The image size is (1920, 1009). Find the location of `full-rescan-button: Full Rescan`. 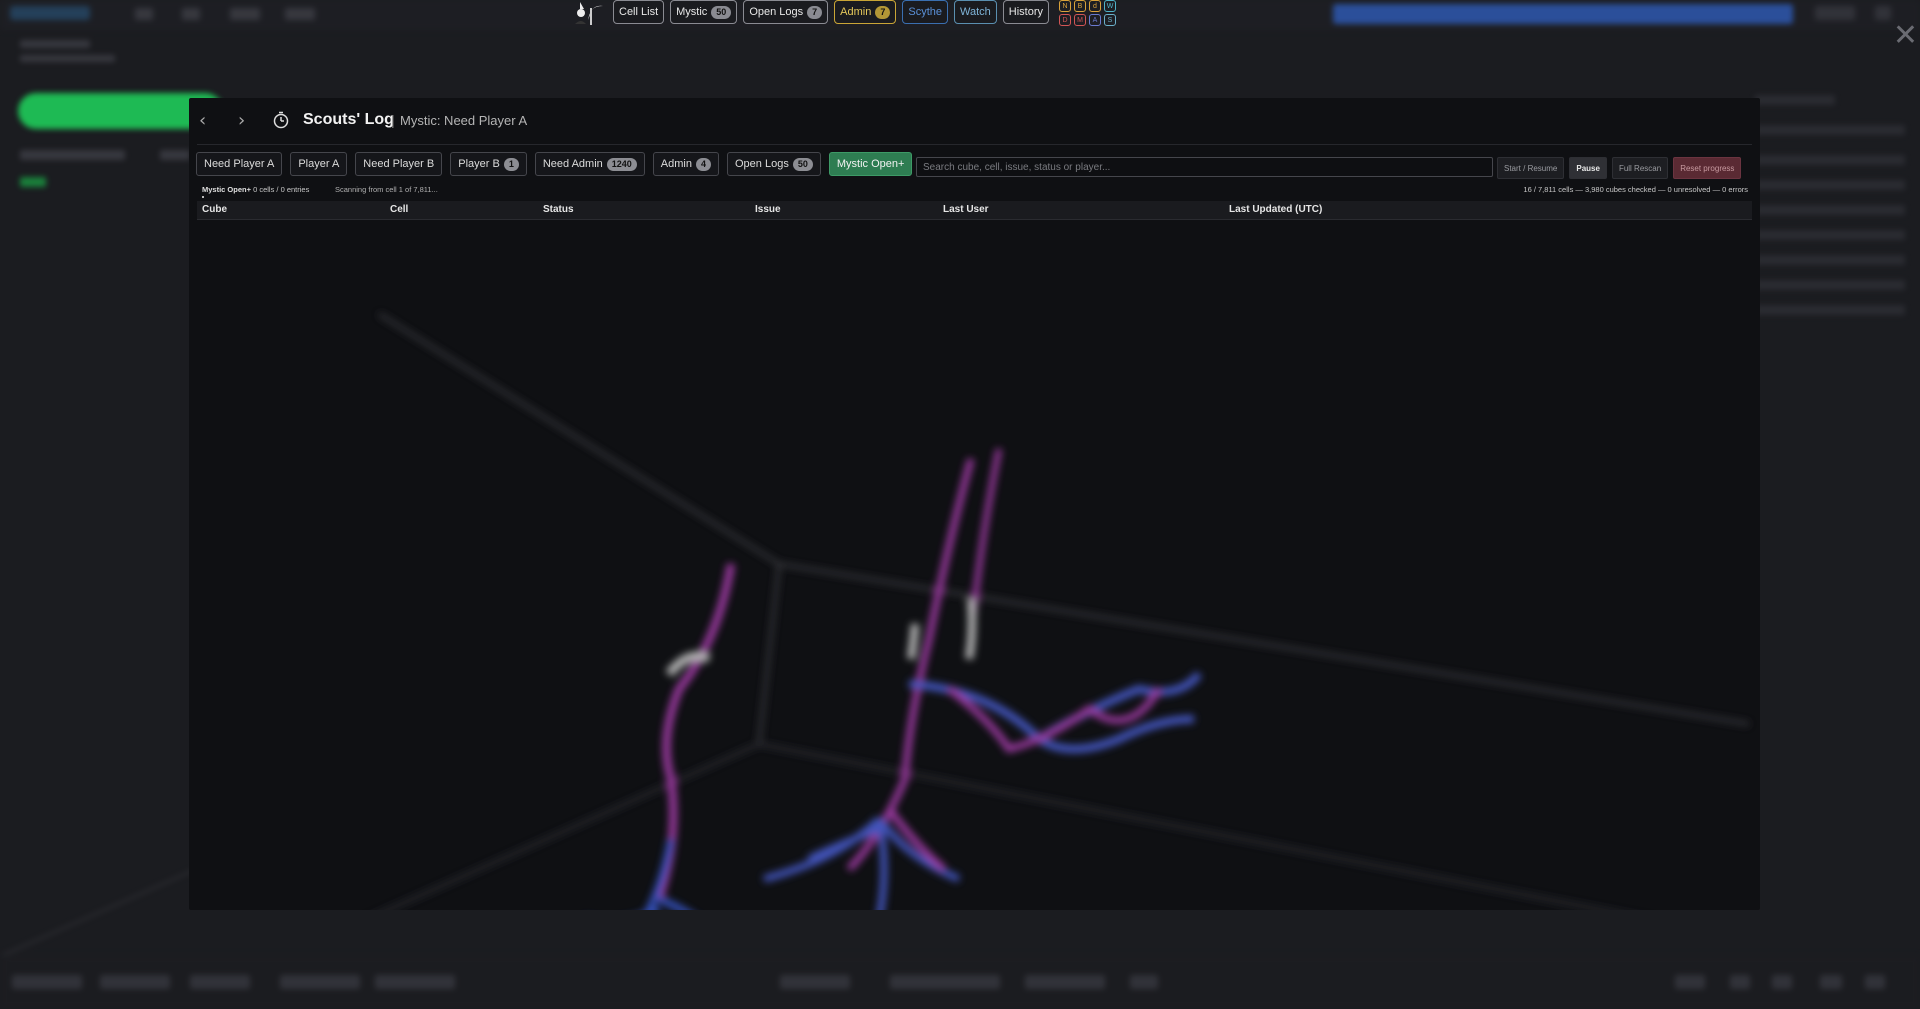

full-rescan-button: Full Rescan is located at coordinates (1640, 168).